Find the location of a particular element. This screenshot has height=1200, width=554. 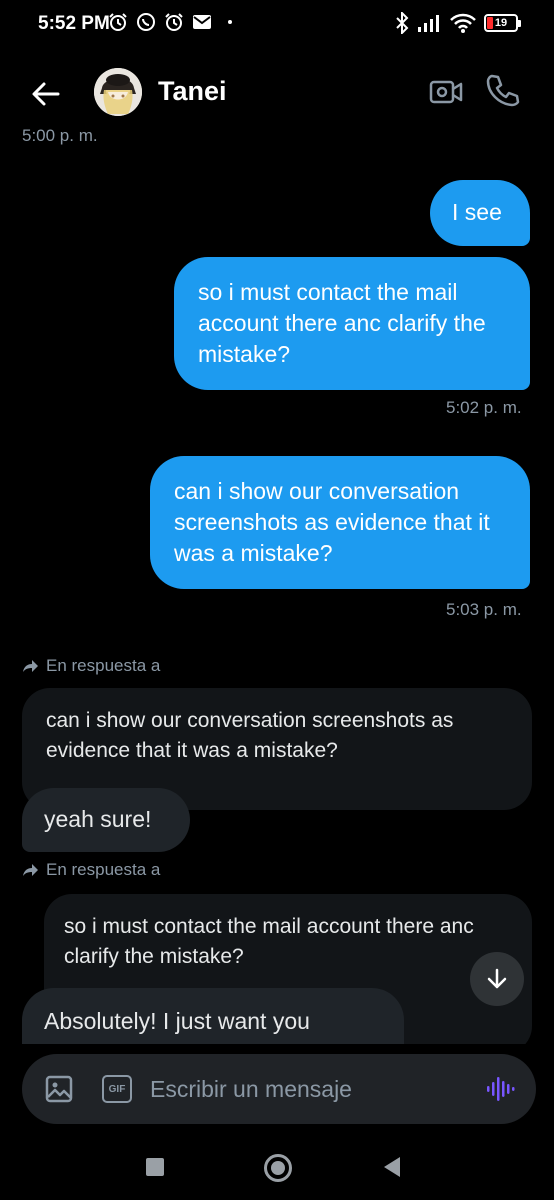

conversation-header: Tanei is located at coordinates (277, 93).